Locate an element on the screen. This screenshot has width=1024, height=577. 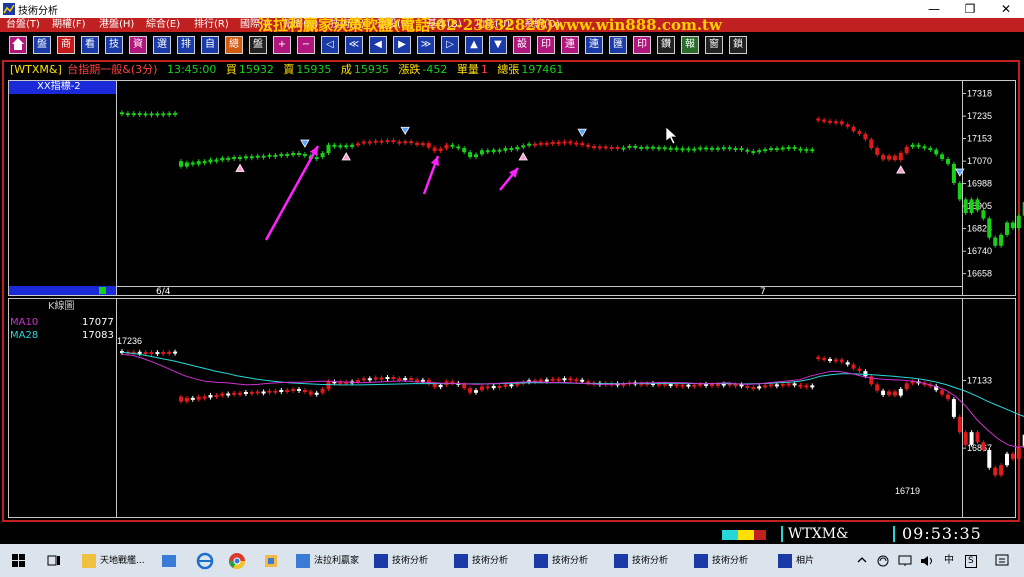
tray-display-icon is located at coordinates (905, 561).